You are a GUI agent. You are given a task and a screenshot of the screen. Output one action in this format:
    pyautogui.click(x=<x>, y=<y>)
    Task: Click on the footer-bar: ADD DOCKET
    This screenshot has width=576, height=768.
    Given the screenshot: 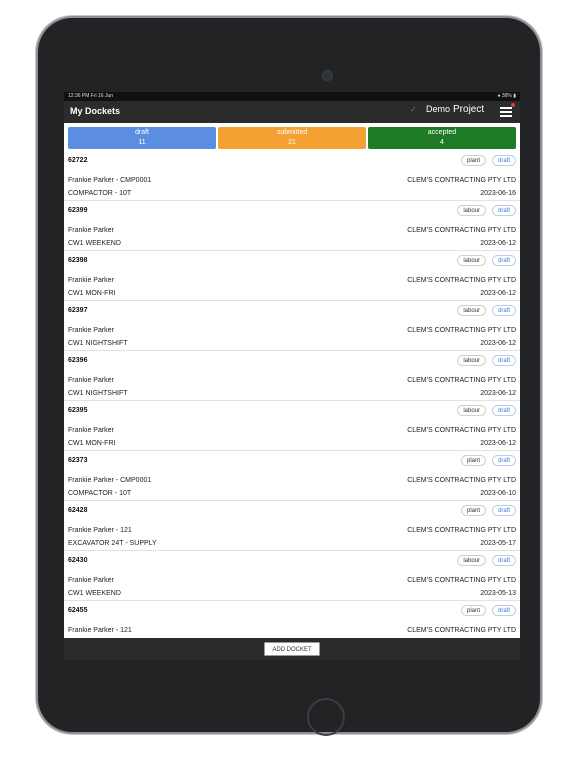 What is the action you would take?
    pyautogui.click(x=292, y=649)
    